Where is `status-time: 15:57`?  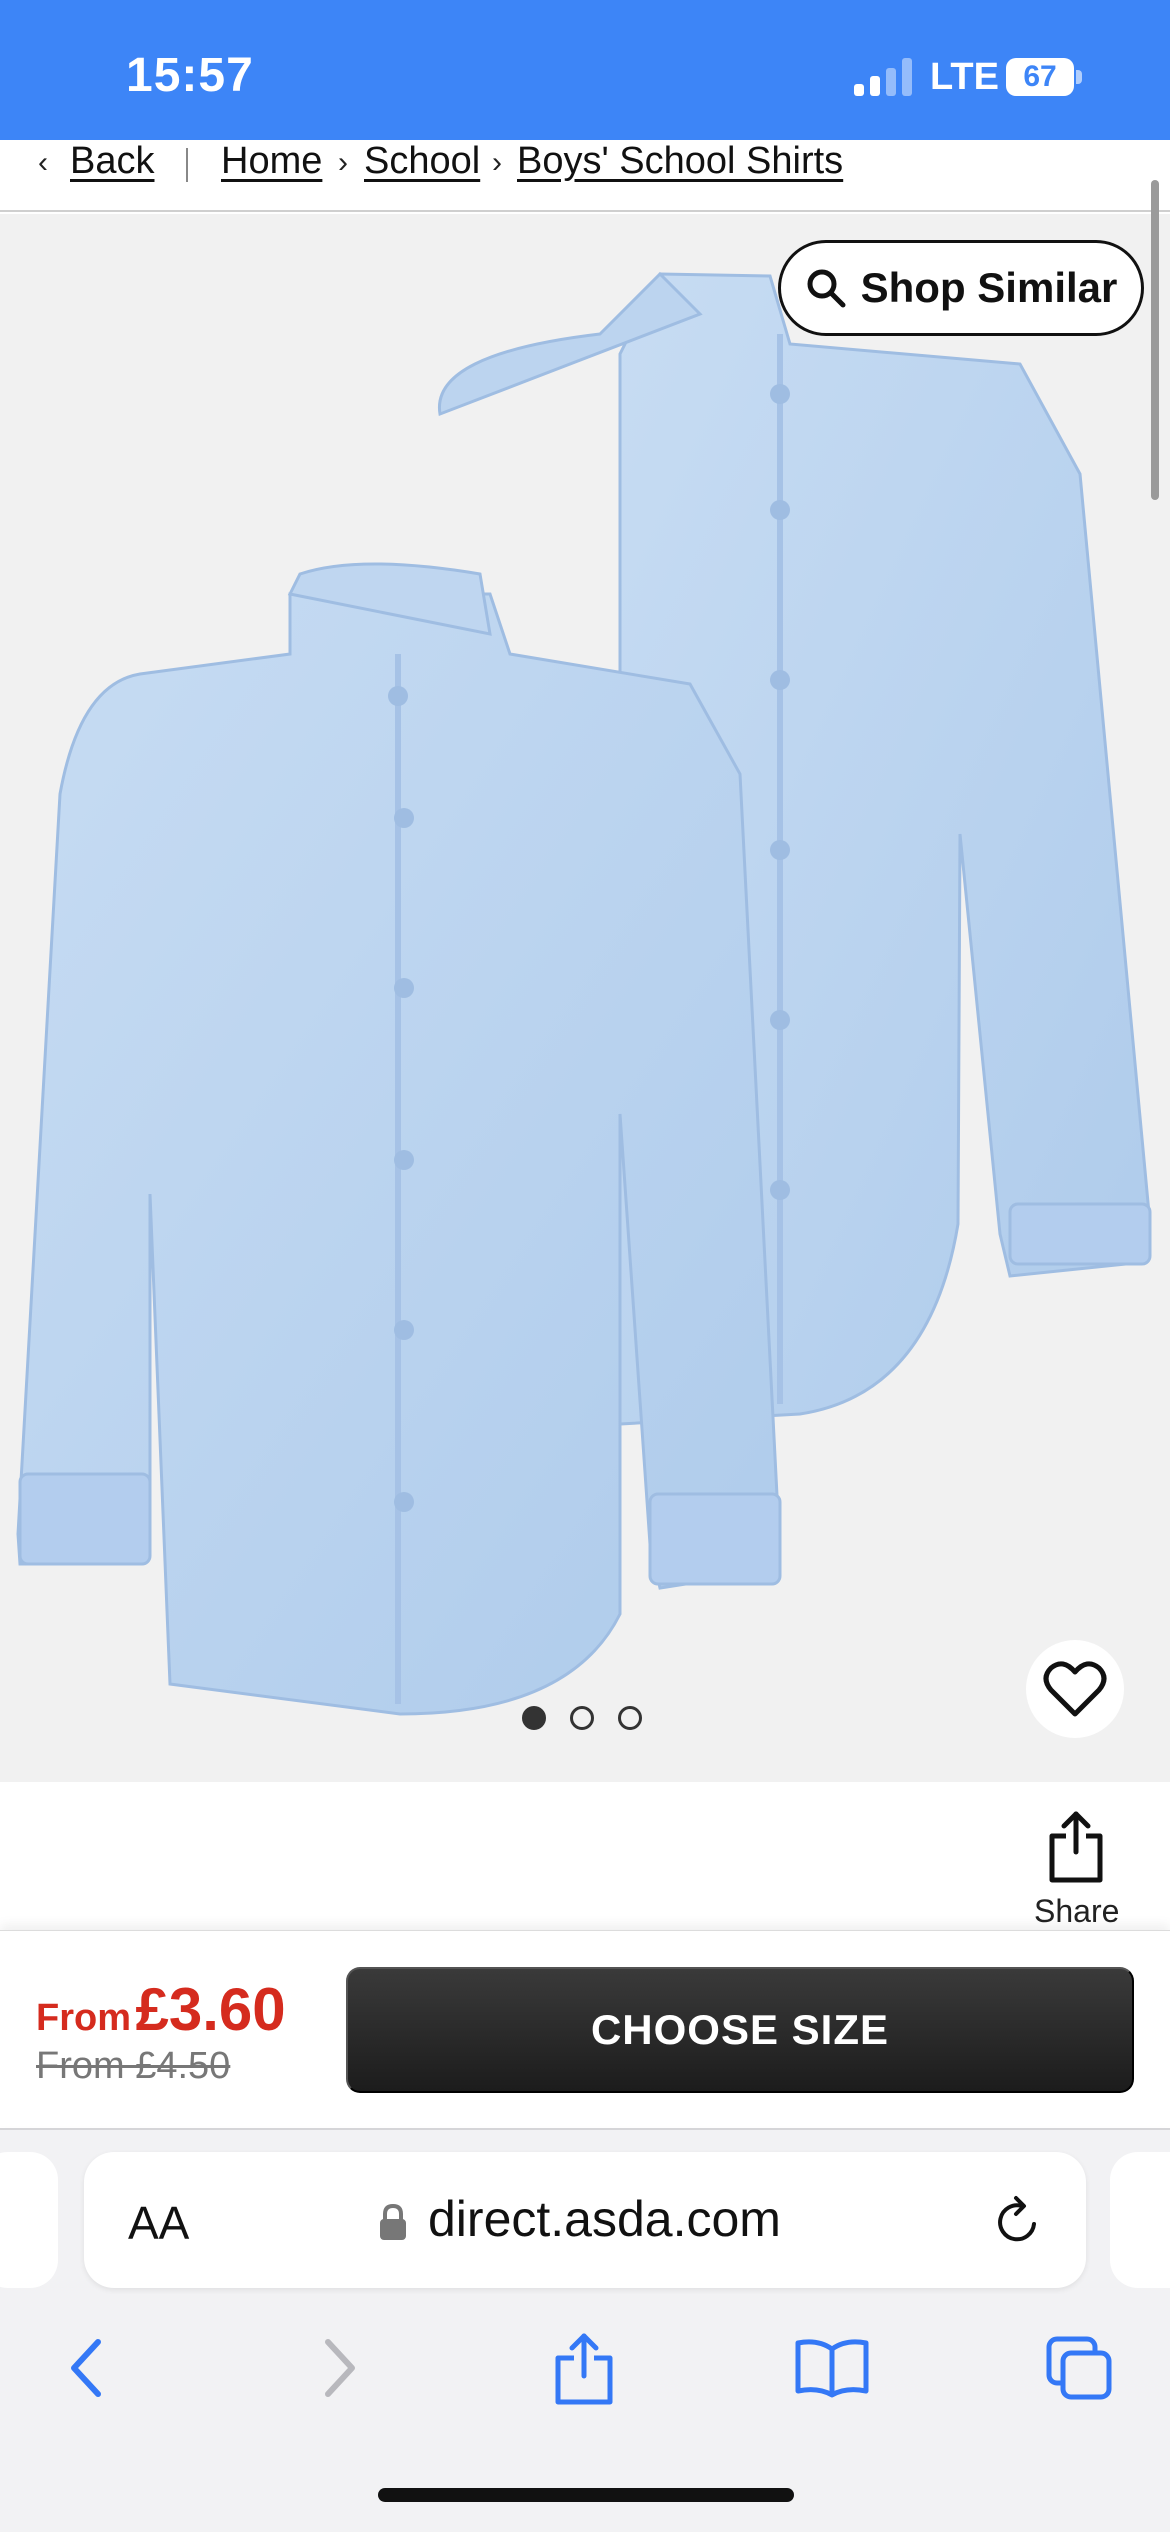 status-time: 15:57 is located at coordinates (190, 75).